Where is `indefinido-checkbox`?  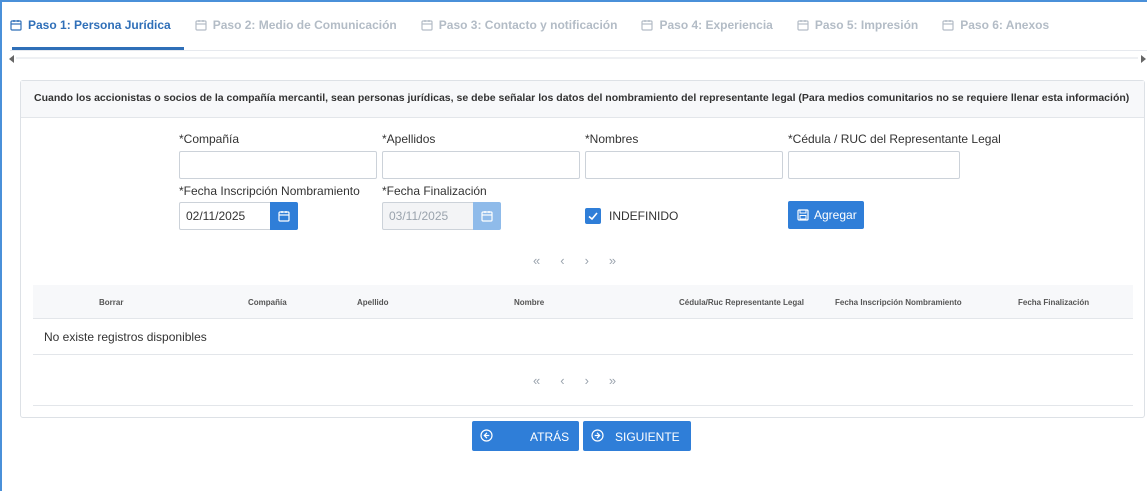 indefinido-checkbox is located at coordinates (593, 216).